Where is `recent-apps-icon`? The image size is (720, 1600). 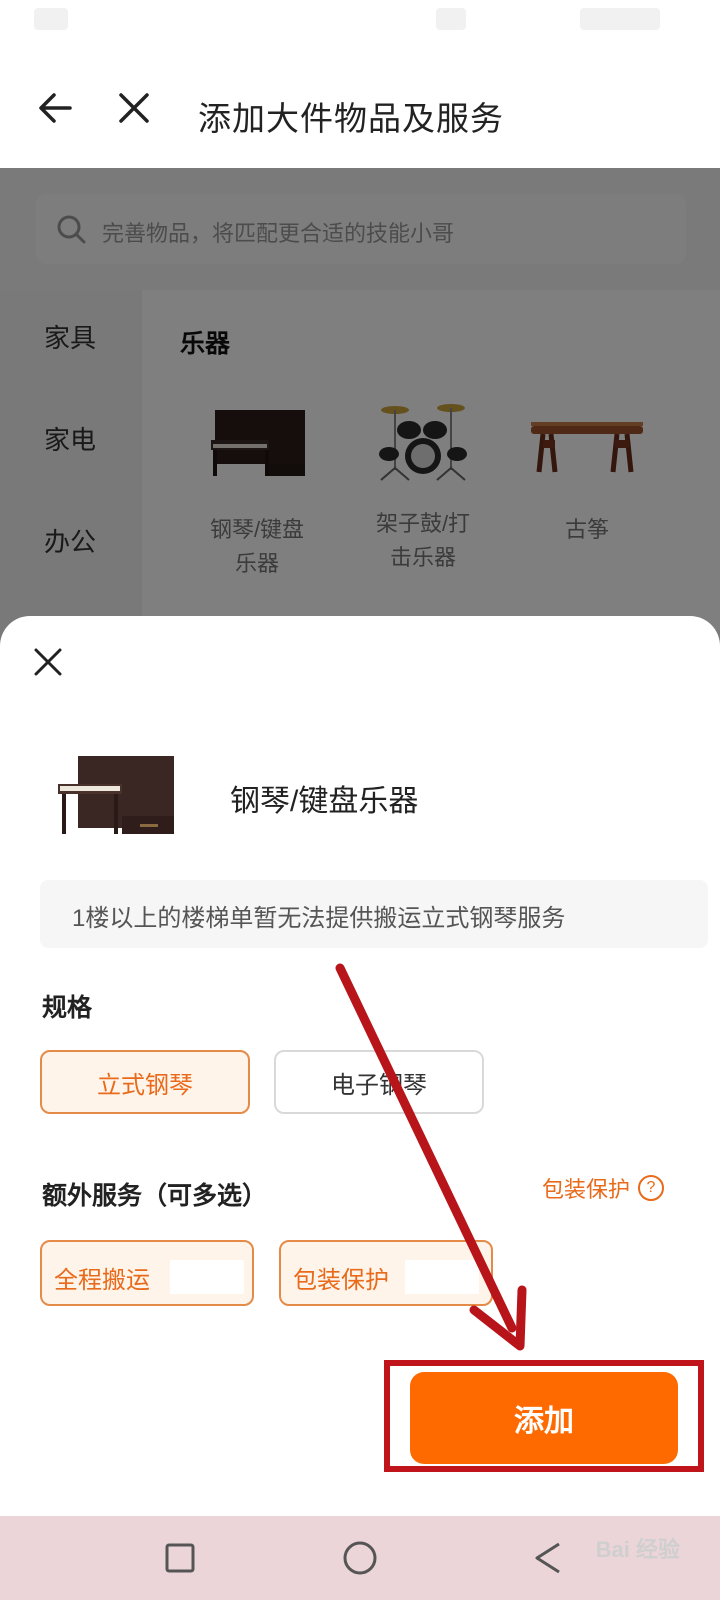 recent-apps-icon is located at coordinates (180, 1558).